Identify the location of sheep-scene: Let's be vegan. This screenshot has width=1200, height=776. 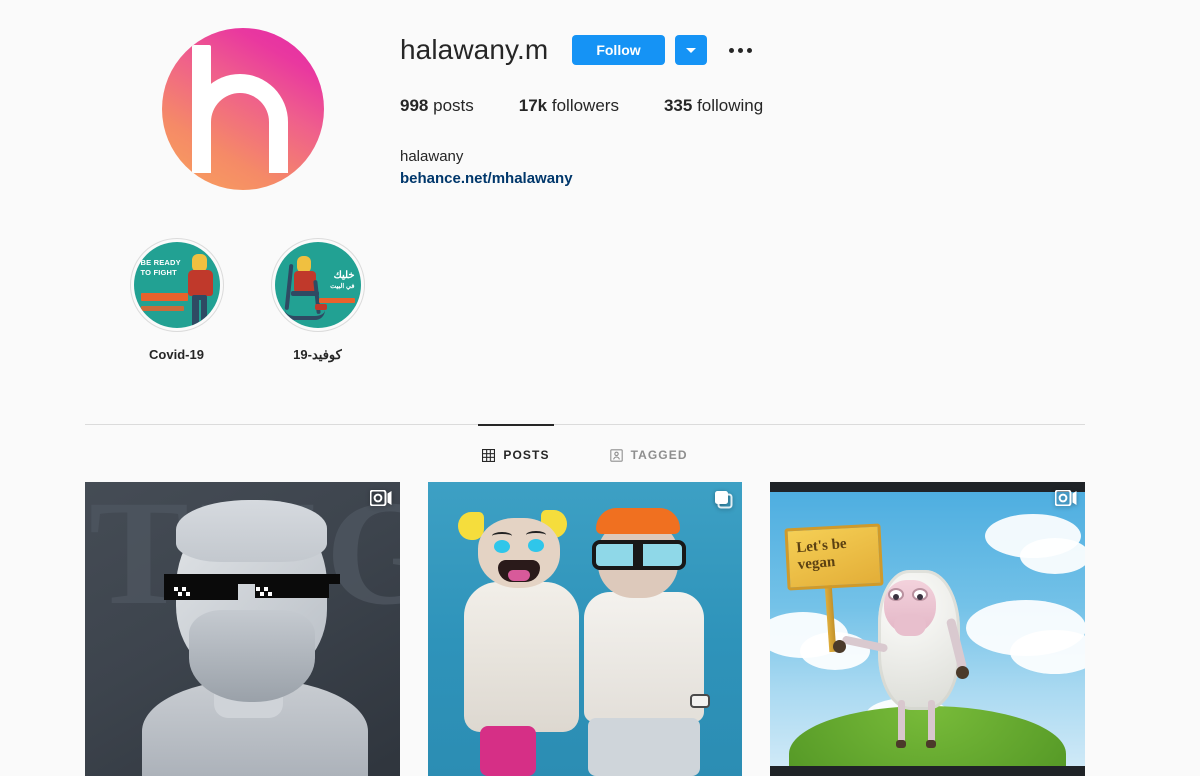
(927, 629).